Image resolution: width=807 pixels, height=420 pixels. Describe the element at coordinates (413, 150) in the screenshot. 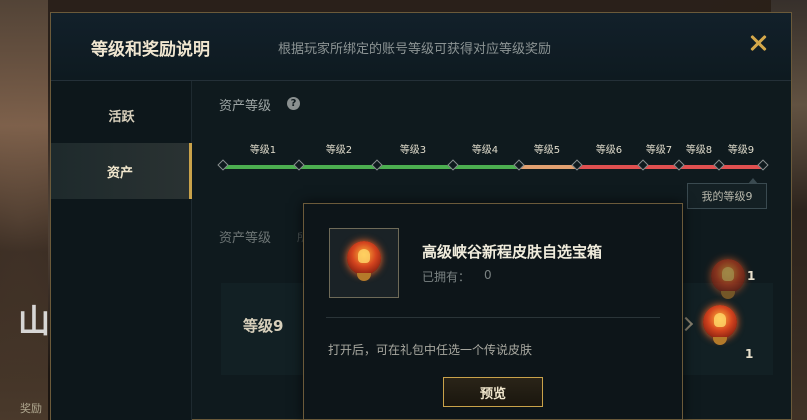

I see `level-label: 等级3` at that location.